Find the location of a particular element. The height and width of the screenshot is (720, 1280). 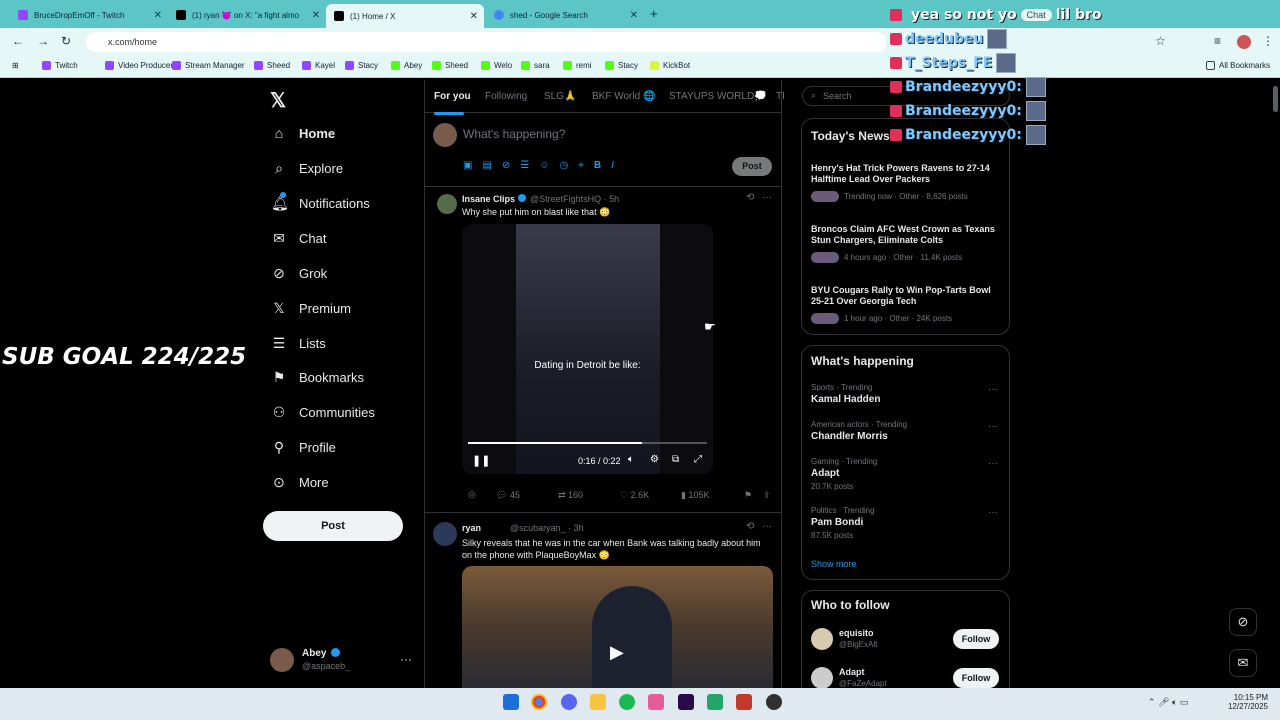

account-menu-icon: ··· is located at coordinates (406, 659).